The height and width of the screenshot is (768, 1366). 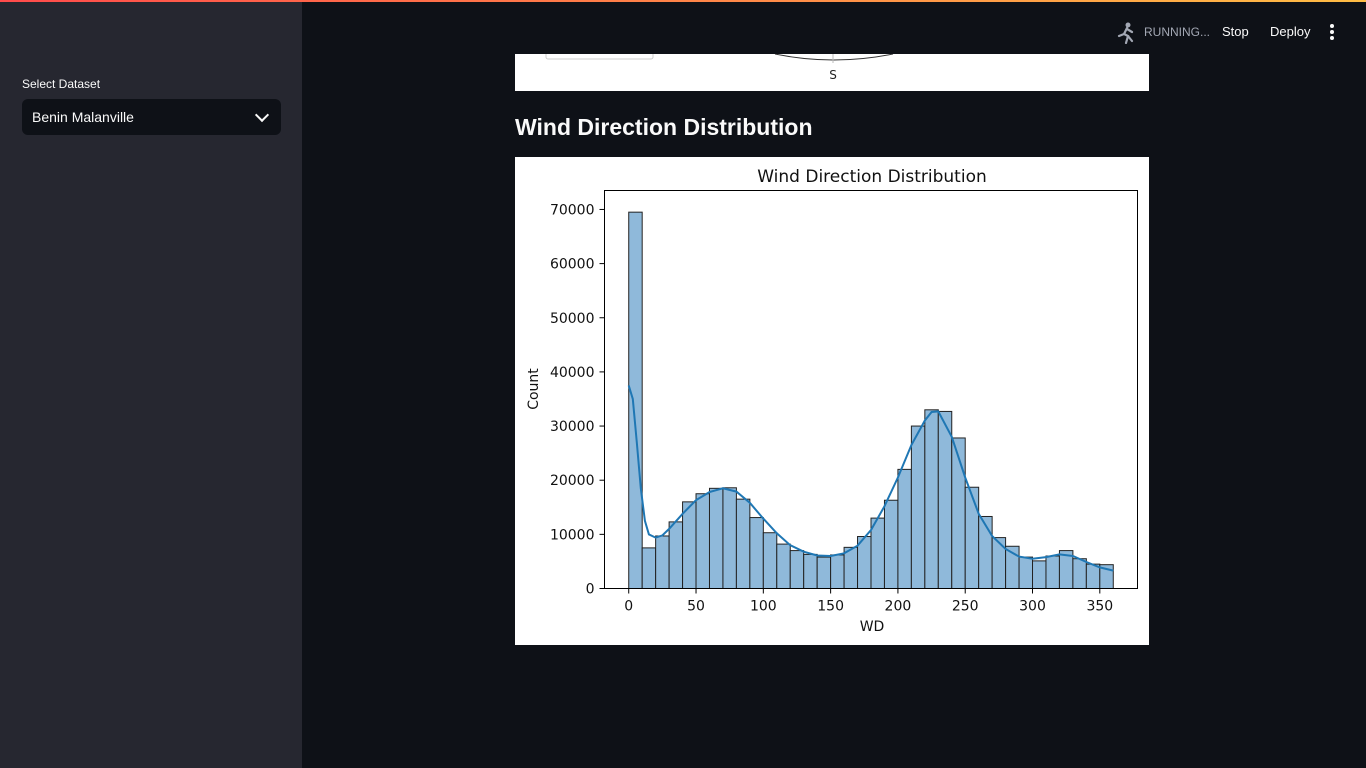 I want to click on x-tick-label: 50, so click(x=696, y=607).